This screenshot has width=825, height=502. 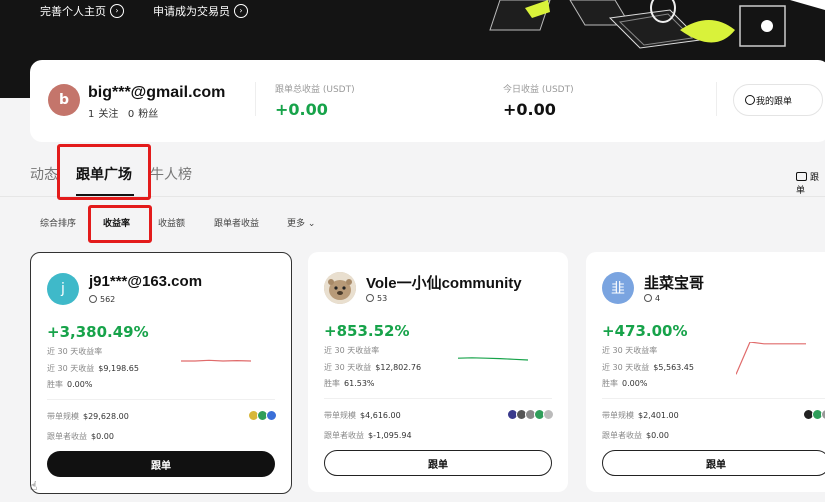 I want to click on right-copy-tab: 跟单, so click(x=810, y=183).